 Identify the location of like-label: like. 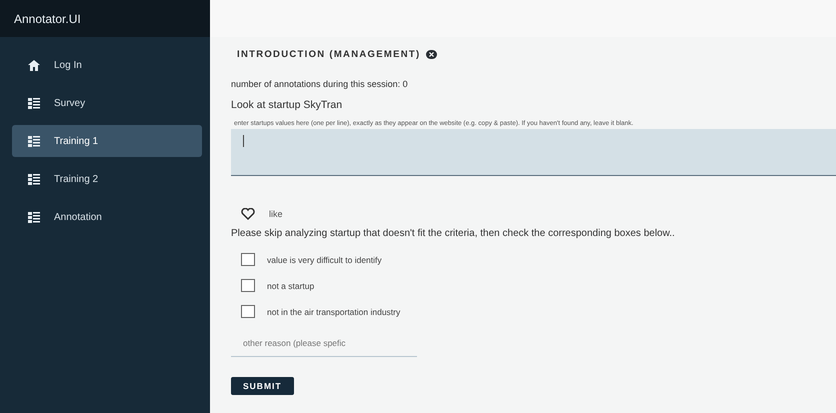
(276, 214).